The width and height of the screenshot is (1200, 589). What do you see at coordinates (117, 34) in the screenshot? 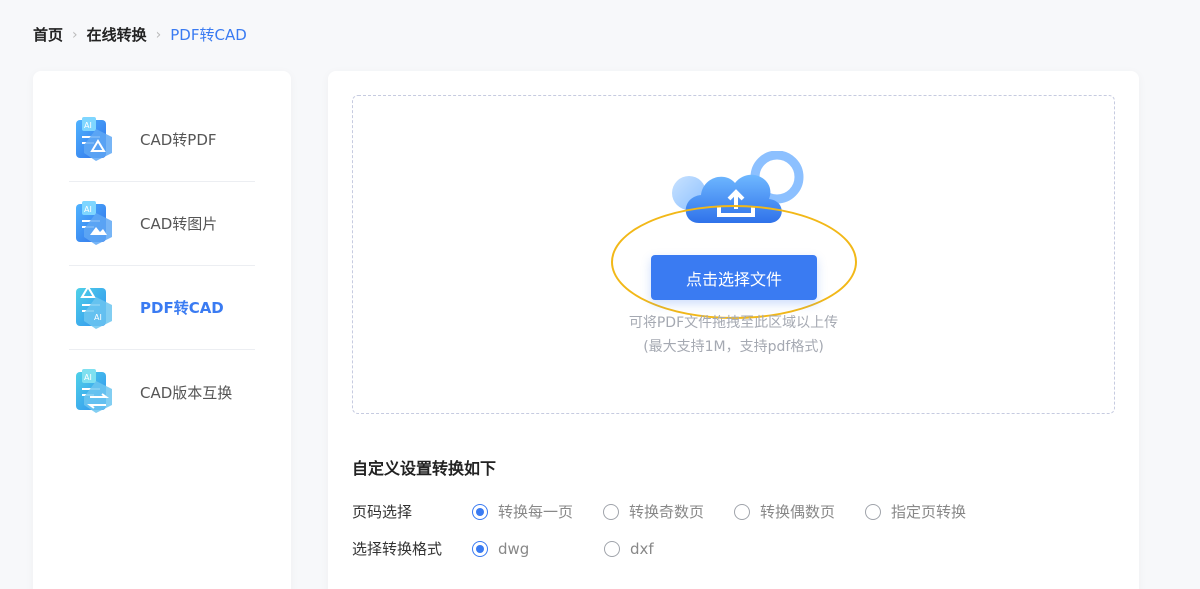
I see `breadcrumb-section: 在线转换` at bounding box center [117, 34].